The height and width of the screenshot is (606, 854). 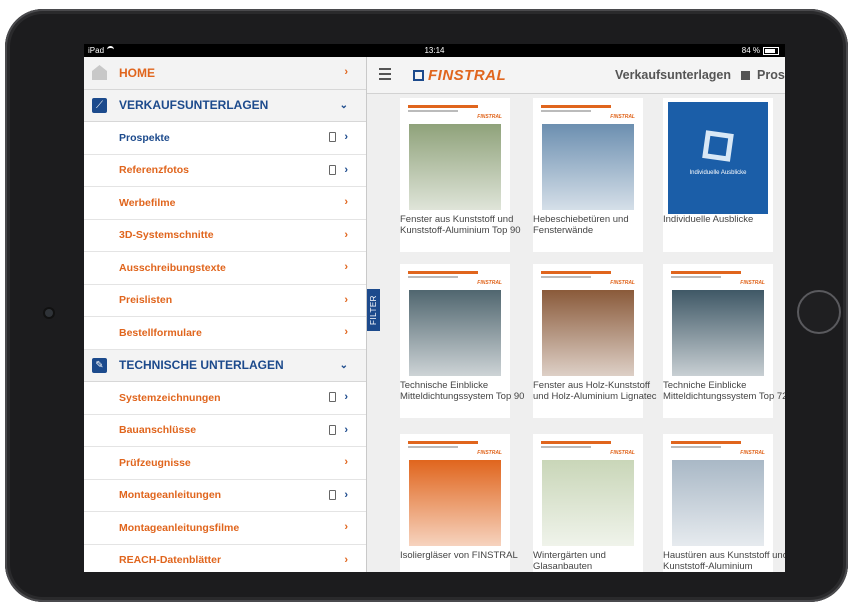 I want to click on document-cover: Individuelle Ausblicke, so click(x=718, y=158).